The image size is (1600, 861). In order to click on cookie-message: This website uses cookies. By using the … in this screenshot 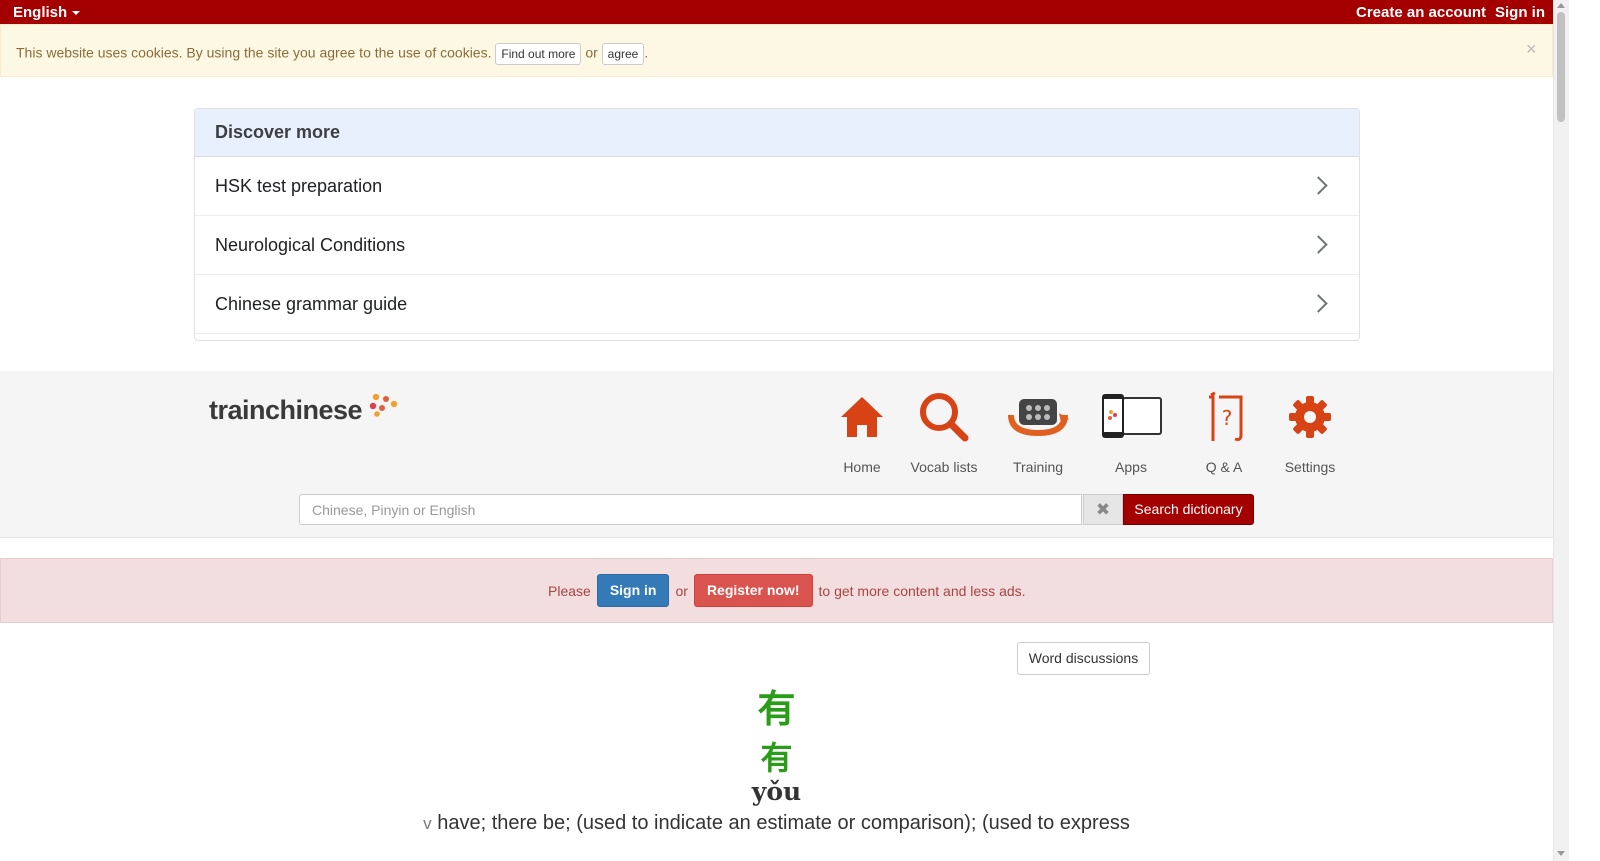, I will do `click(254, 52)`.